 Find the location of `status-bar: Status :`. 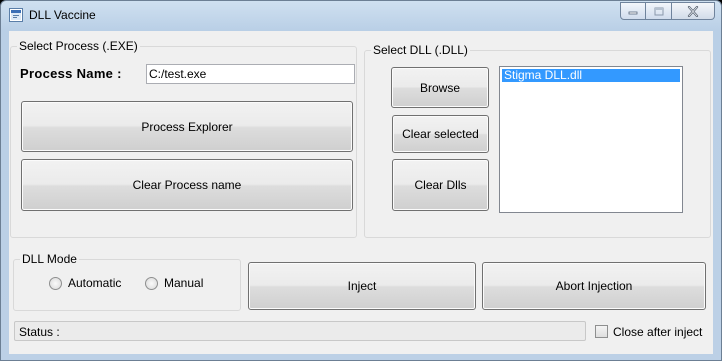

status-bar: Status : is located at coordinates (300, 331).